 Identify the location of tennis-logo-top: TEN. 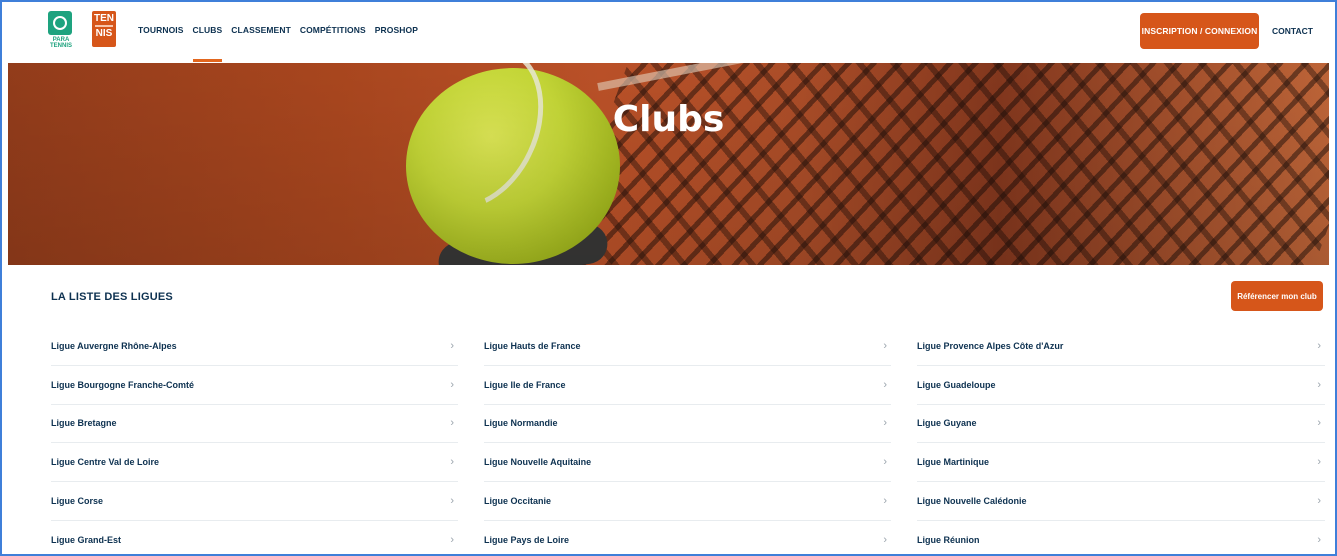
(104, 18).